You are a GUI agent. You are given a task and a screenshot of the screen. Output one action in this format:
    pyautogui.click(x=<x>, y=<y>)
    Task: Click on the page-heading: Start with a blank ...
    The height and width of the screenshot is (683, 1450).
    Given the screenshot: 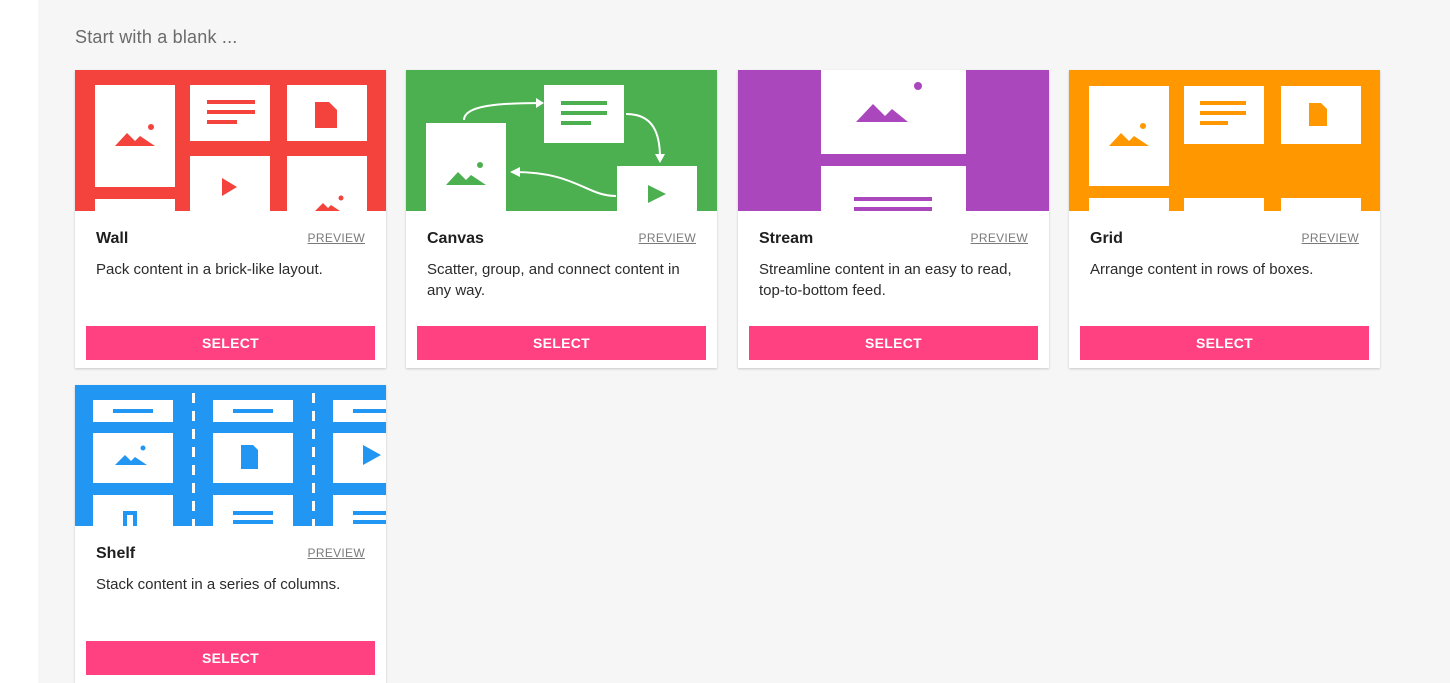 What is the action you would take?
    pyautogui.click(x=156, y=37)
    